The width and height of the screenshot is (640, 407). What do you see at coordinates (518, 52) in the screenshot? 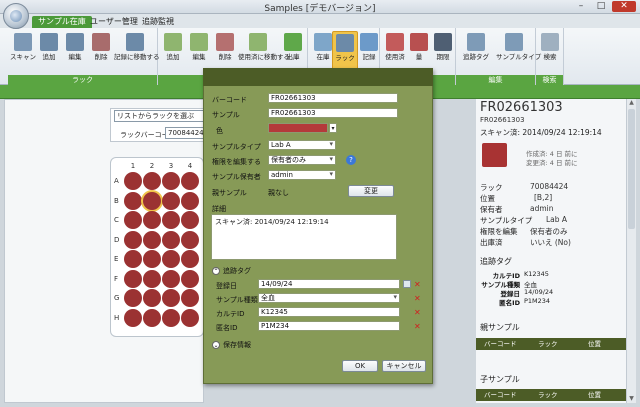
I see `sample-type-button: サンプルタイプ` at bounding box center [518, 52].